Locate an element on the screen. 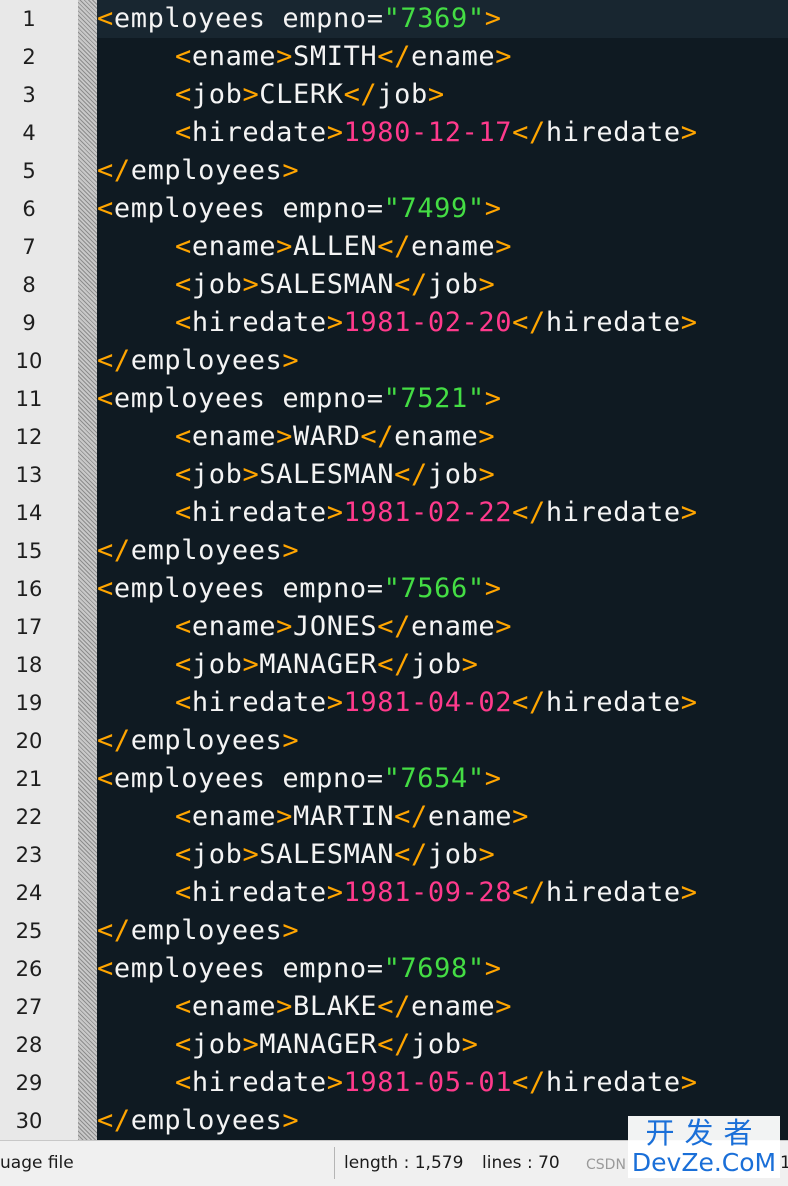 Image resolution: width=788 pixels, height=1186 pixels. status-length: length : 1,579 is located at coordinates (404, 1163).